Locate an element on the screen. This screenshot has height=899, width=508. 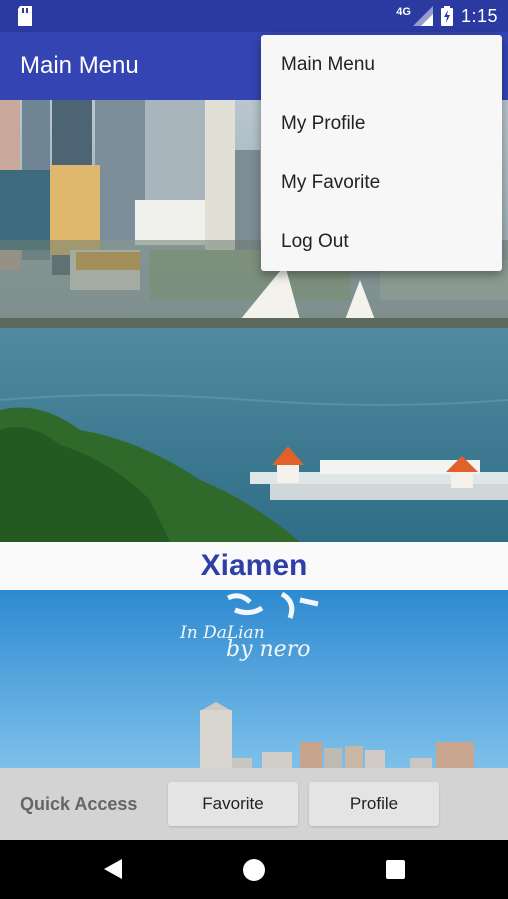
watermark-line2: by nero is located at coordinates (268, 649).